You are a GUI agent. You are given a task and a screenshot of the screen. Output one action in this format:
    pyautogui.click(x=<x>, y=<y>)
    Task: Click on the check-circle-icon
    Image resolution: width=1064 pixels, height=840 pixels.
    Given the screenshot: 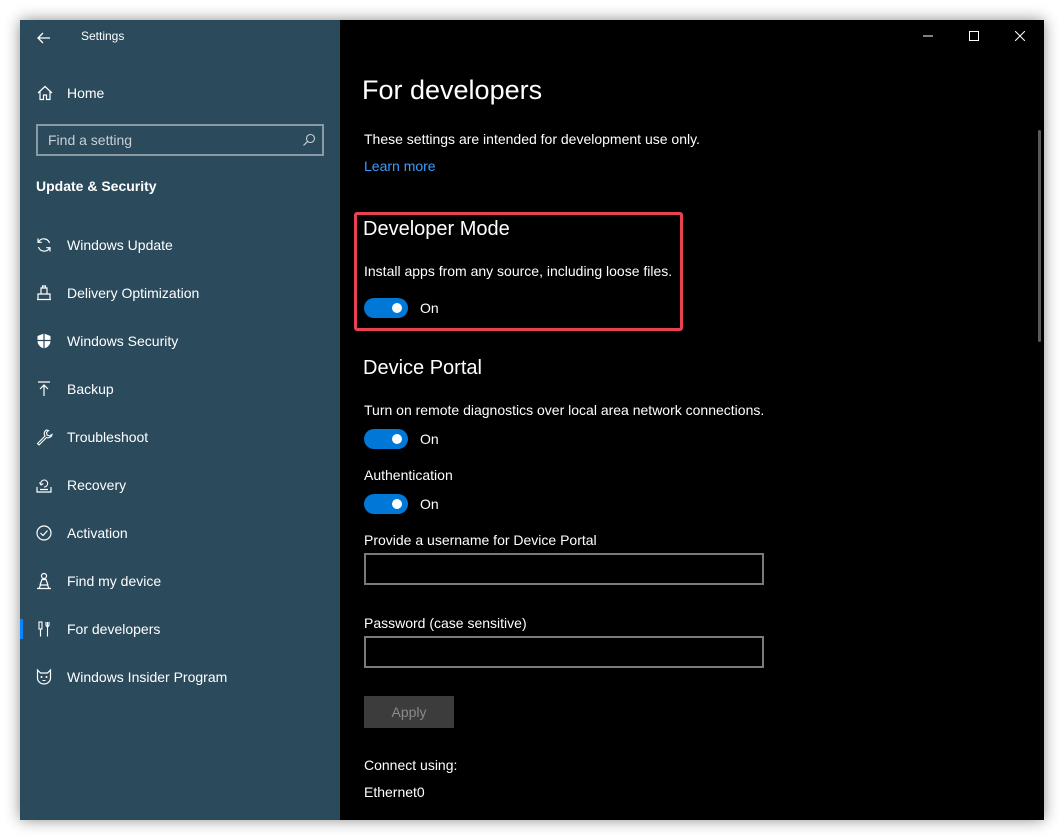 What is the action you would take?
    pyautogui.click(x=44, y=533)
    